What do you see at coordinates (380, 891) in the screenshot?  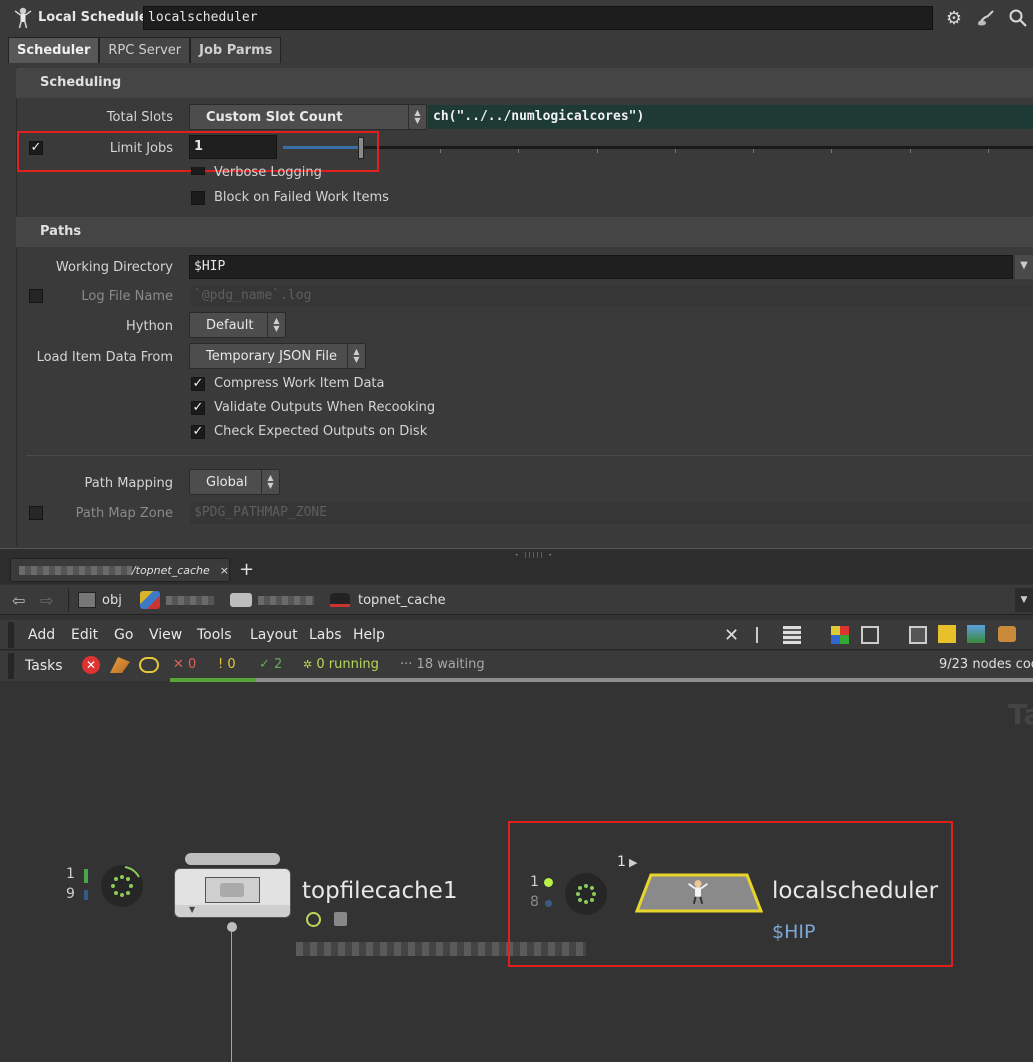 I see `topfilecache1-label: topfilecache1` at bounding box center [380, 891].